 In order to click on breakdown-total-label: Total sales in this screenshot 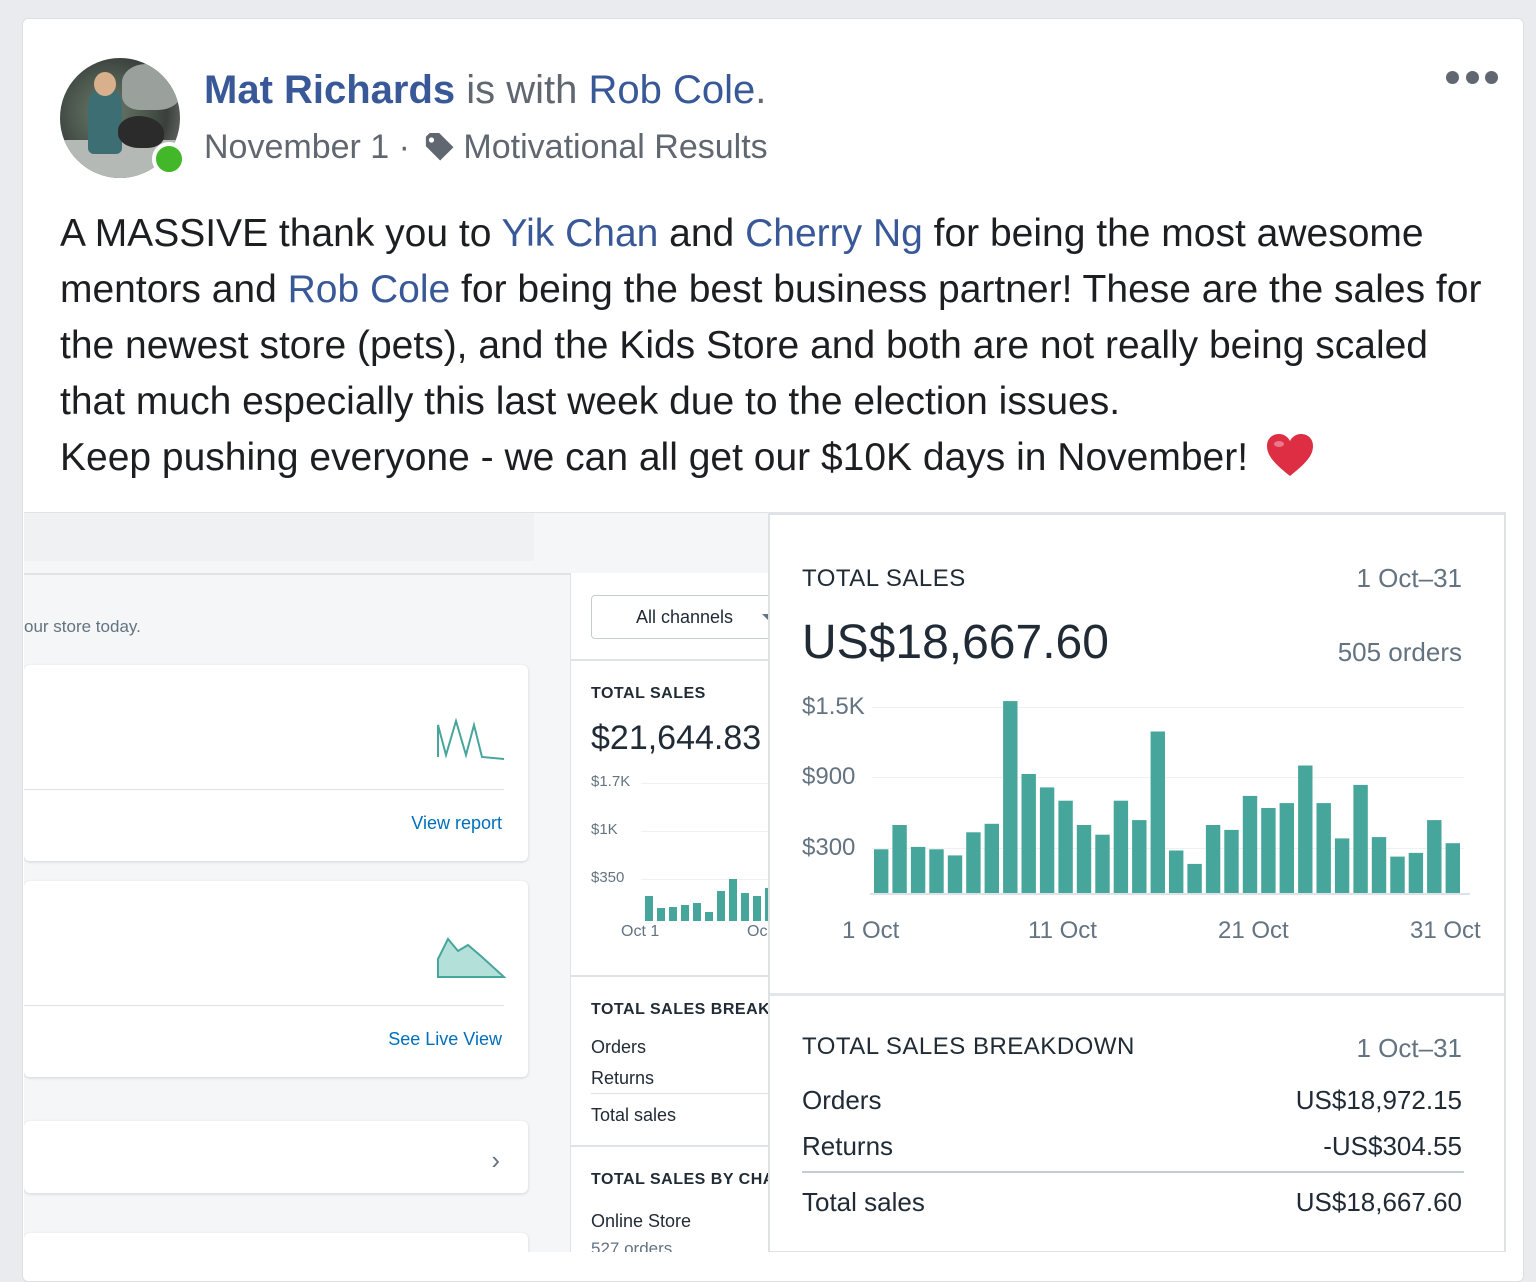, I will do `click(863, 1202)`.